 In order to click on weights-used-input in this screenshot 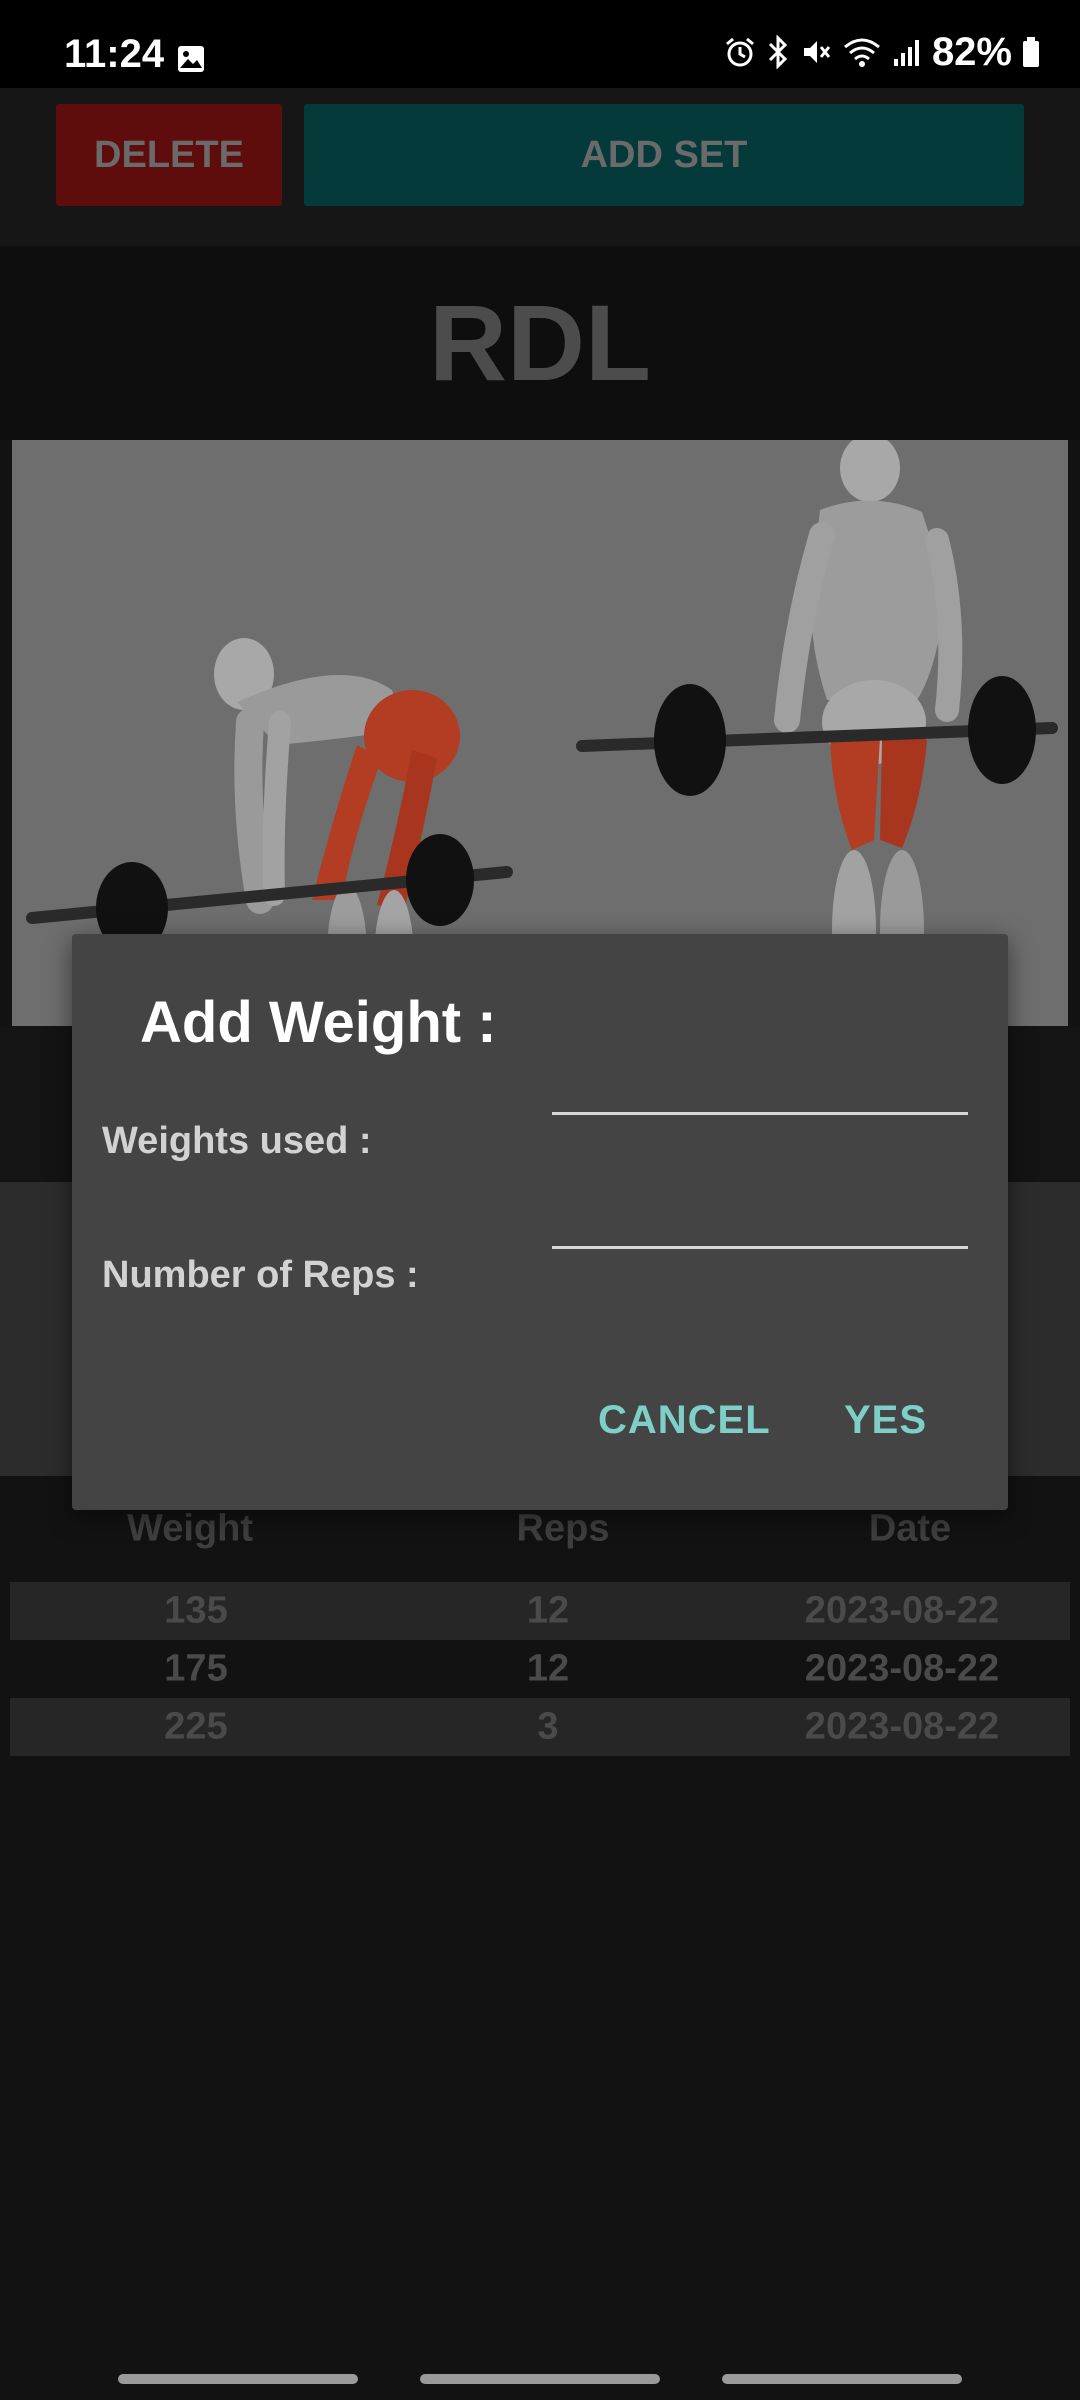, I will do `click(760, 1085)`.